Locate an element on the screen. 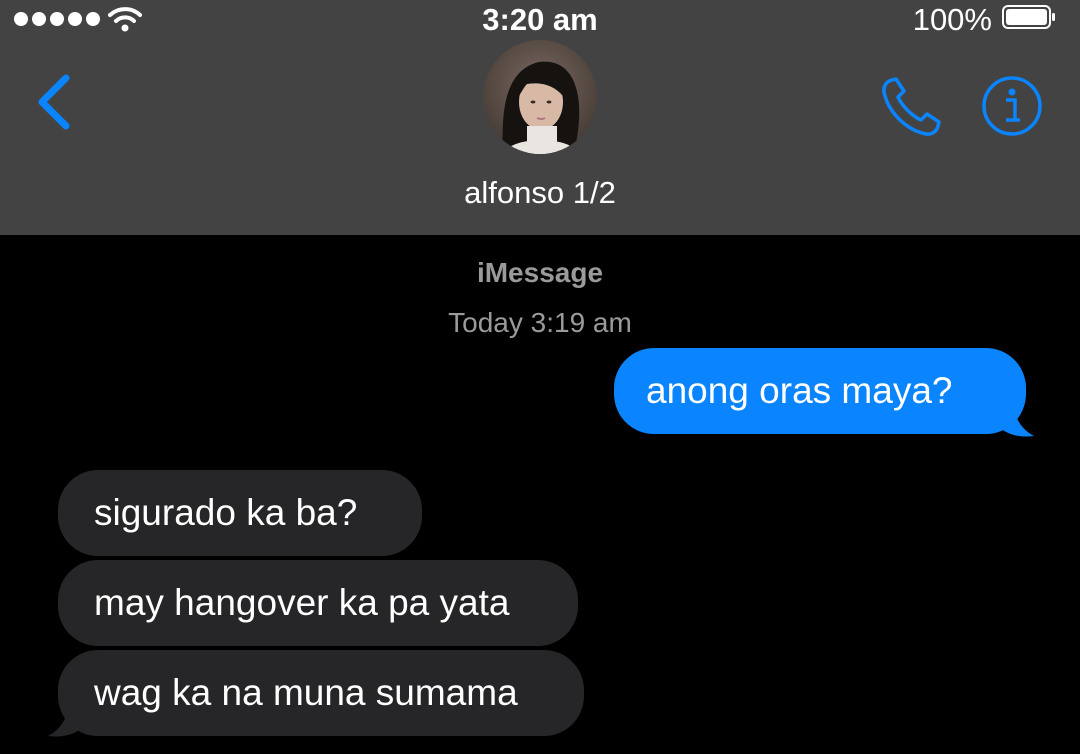 The height and width of the screenshot is (754, 1080). sent-message-bubble: anong oras maya? is located at coordinates (820, 391).